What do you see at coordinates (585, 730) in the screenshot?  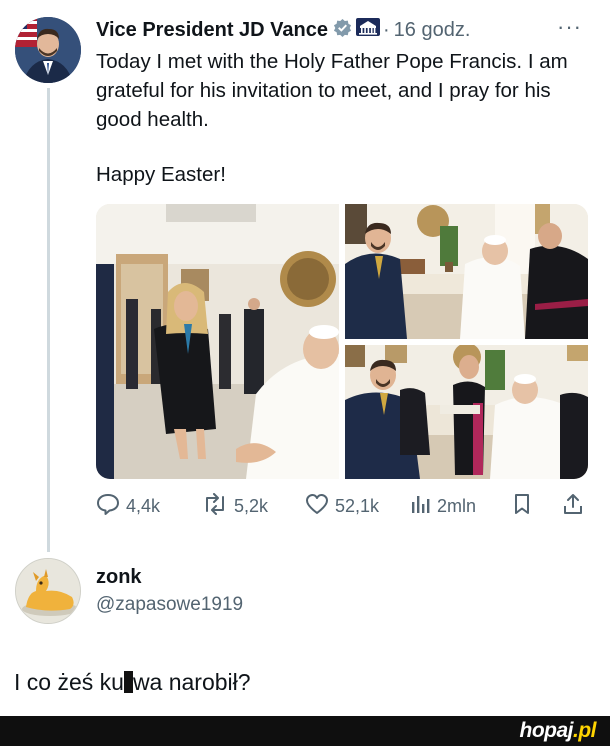 I see `logo-suffix: .pl` at bounding box center [585, 730].